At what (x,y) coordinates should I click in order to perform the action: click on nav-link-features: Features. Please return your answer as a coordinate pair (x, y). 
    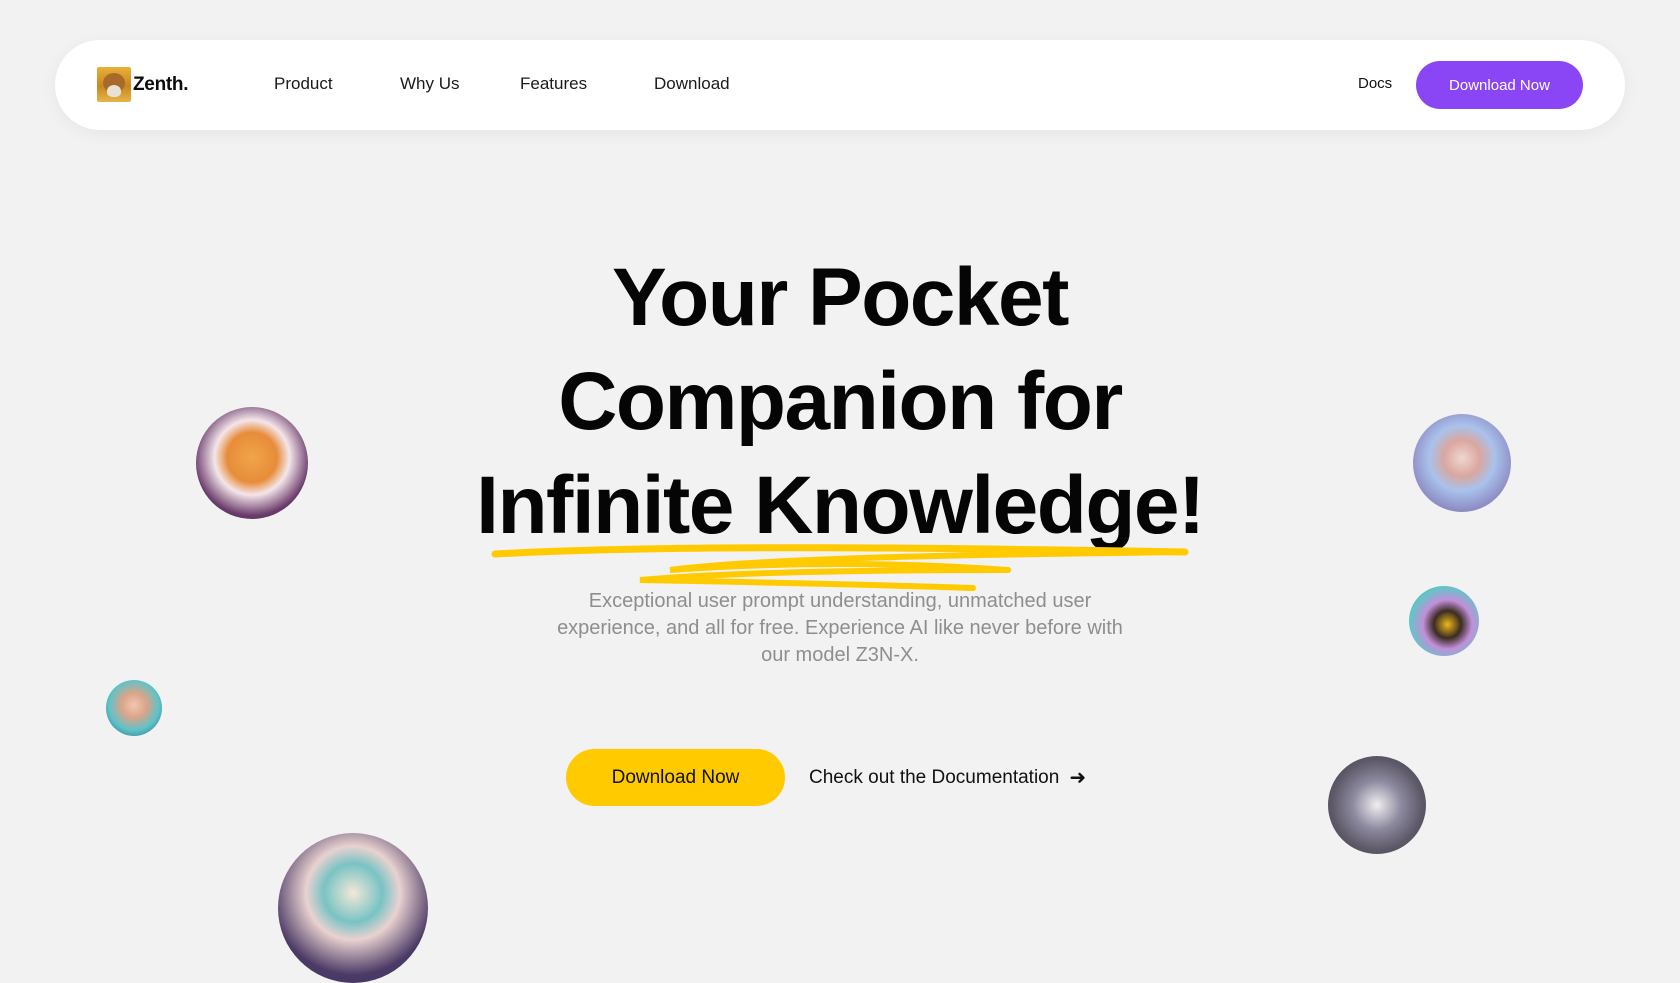
    Looking at the image, I should click on (553, 84).